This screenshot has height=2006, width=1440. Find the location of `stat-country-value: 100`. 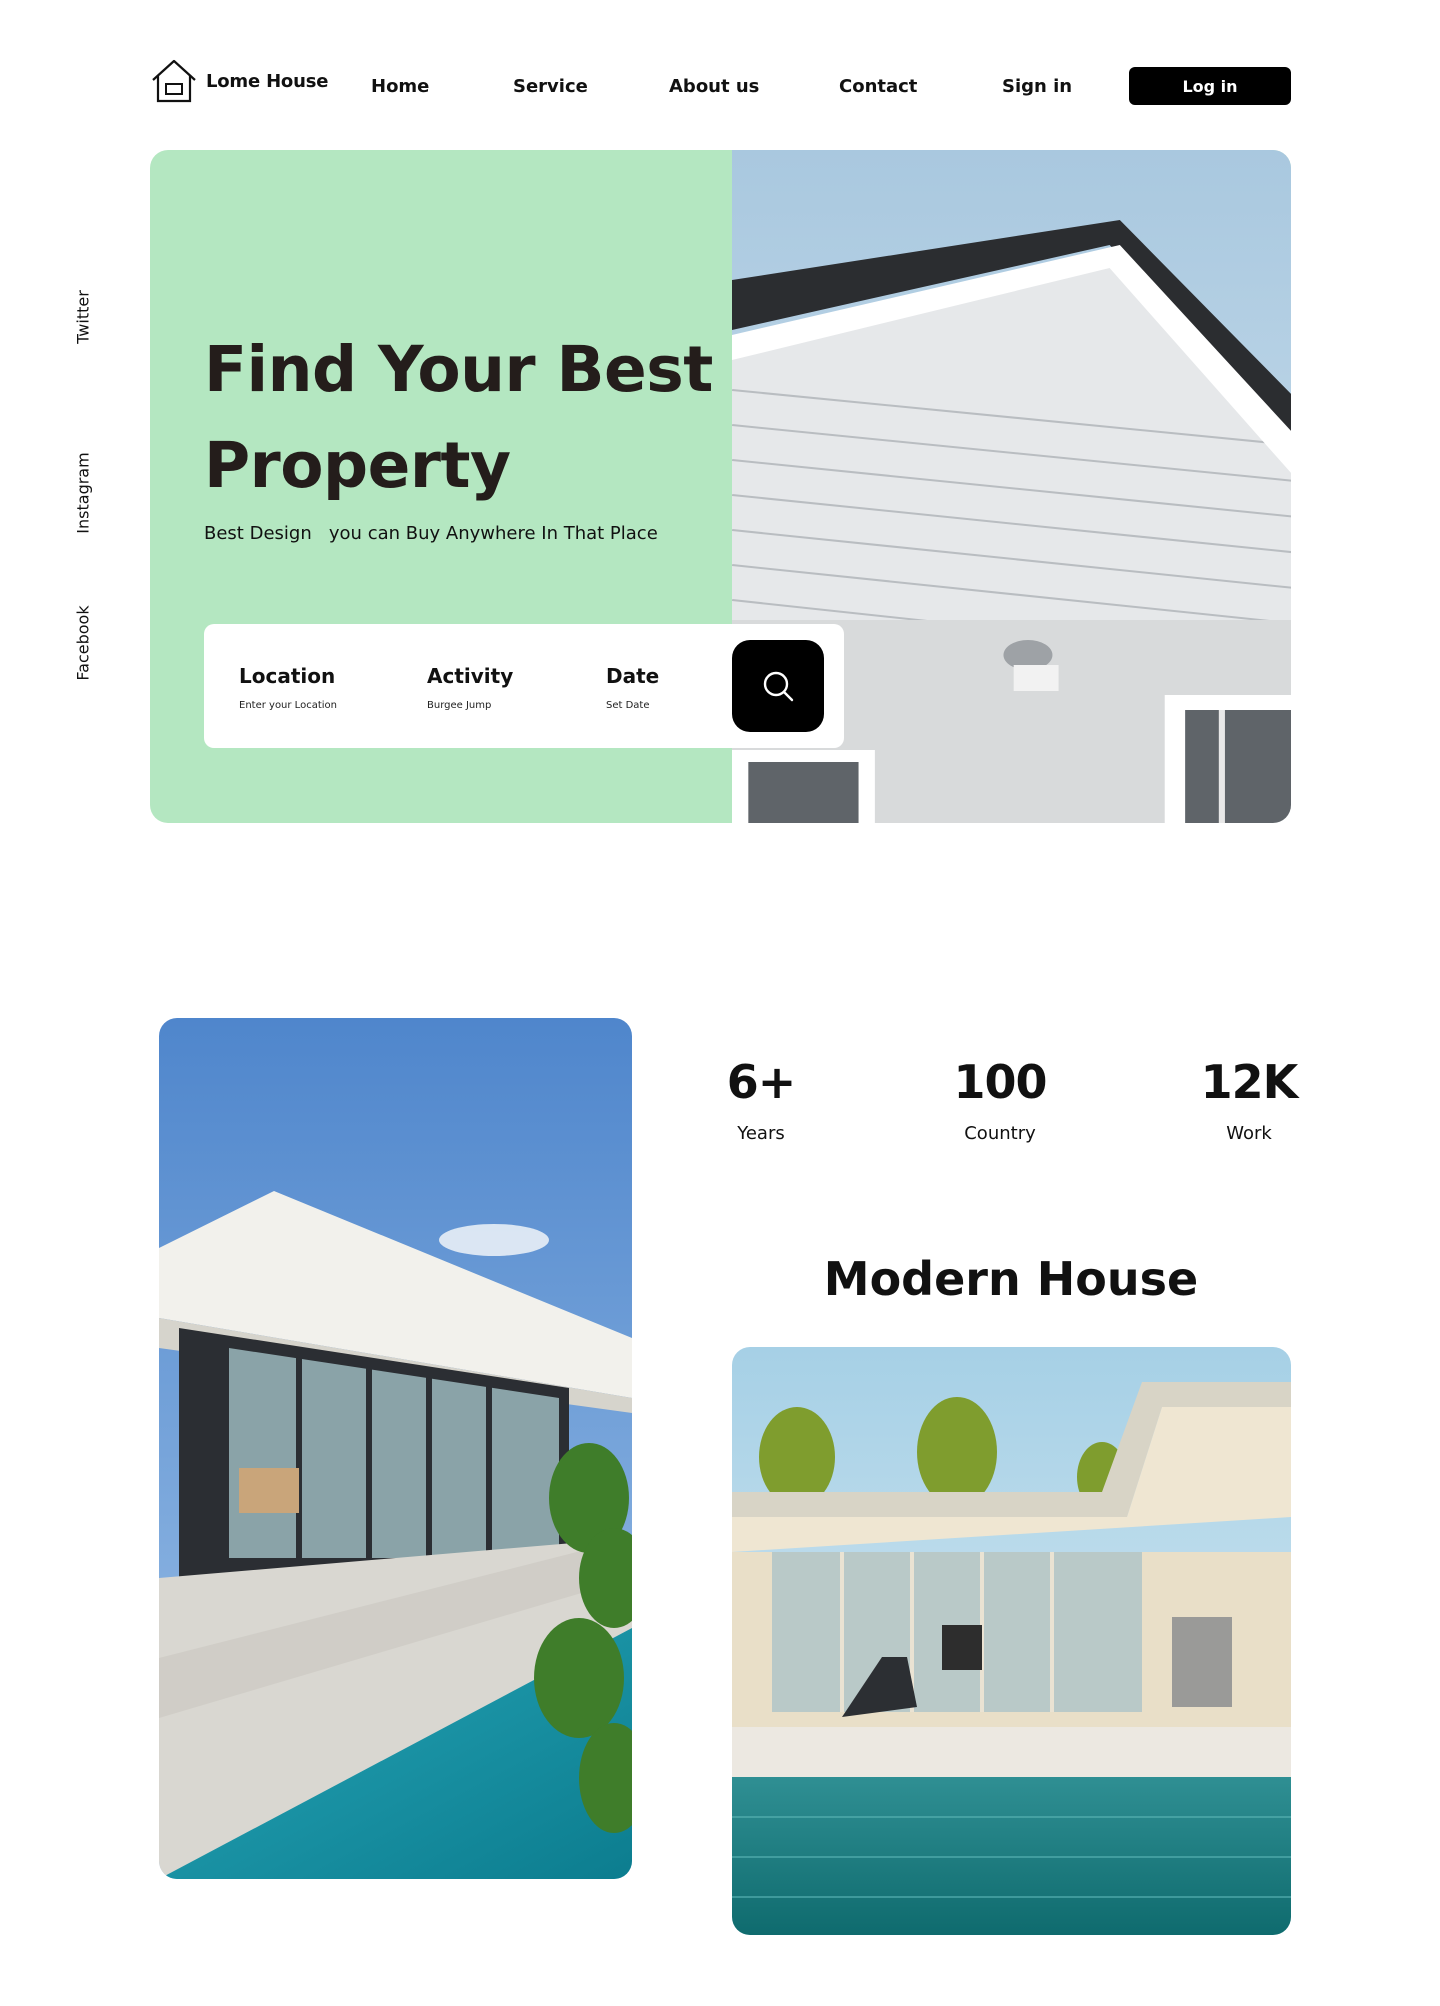

stat-country-value: 100 is located at coordinates (1000, 1082).